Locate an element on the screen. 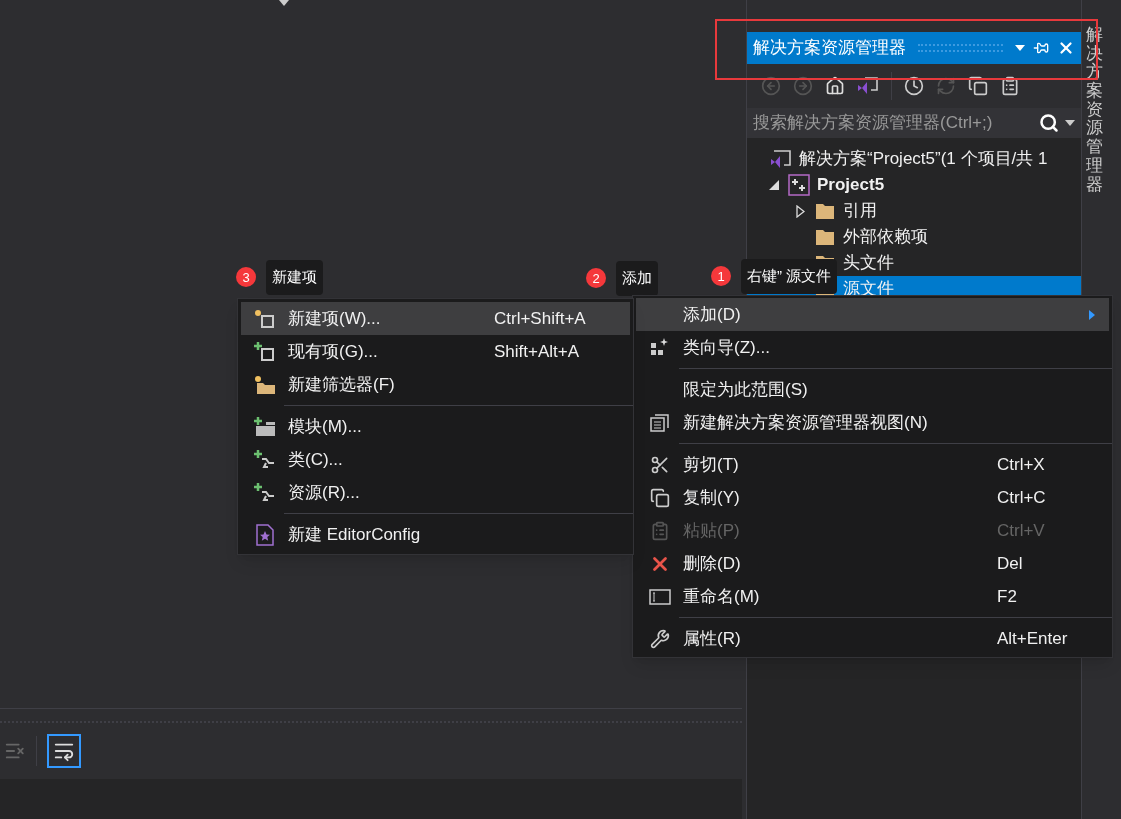 This screenshot has width=1121, height=819. menu-item: 复制(Y) Ctrl+C is located at coordinates (872, 497).